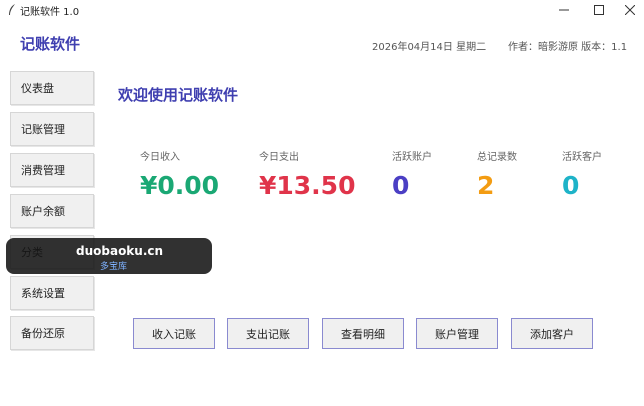 This screenshot has width=644, height=406. I want to click on feather-icon, so click(12, 9).